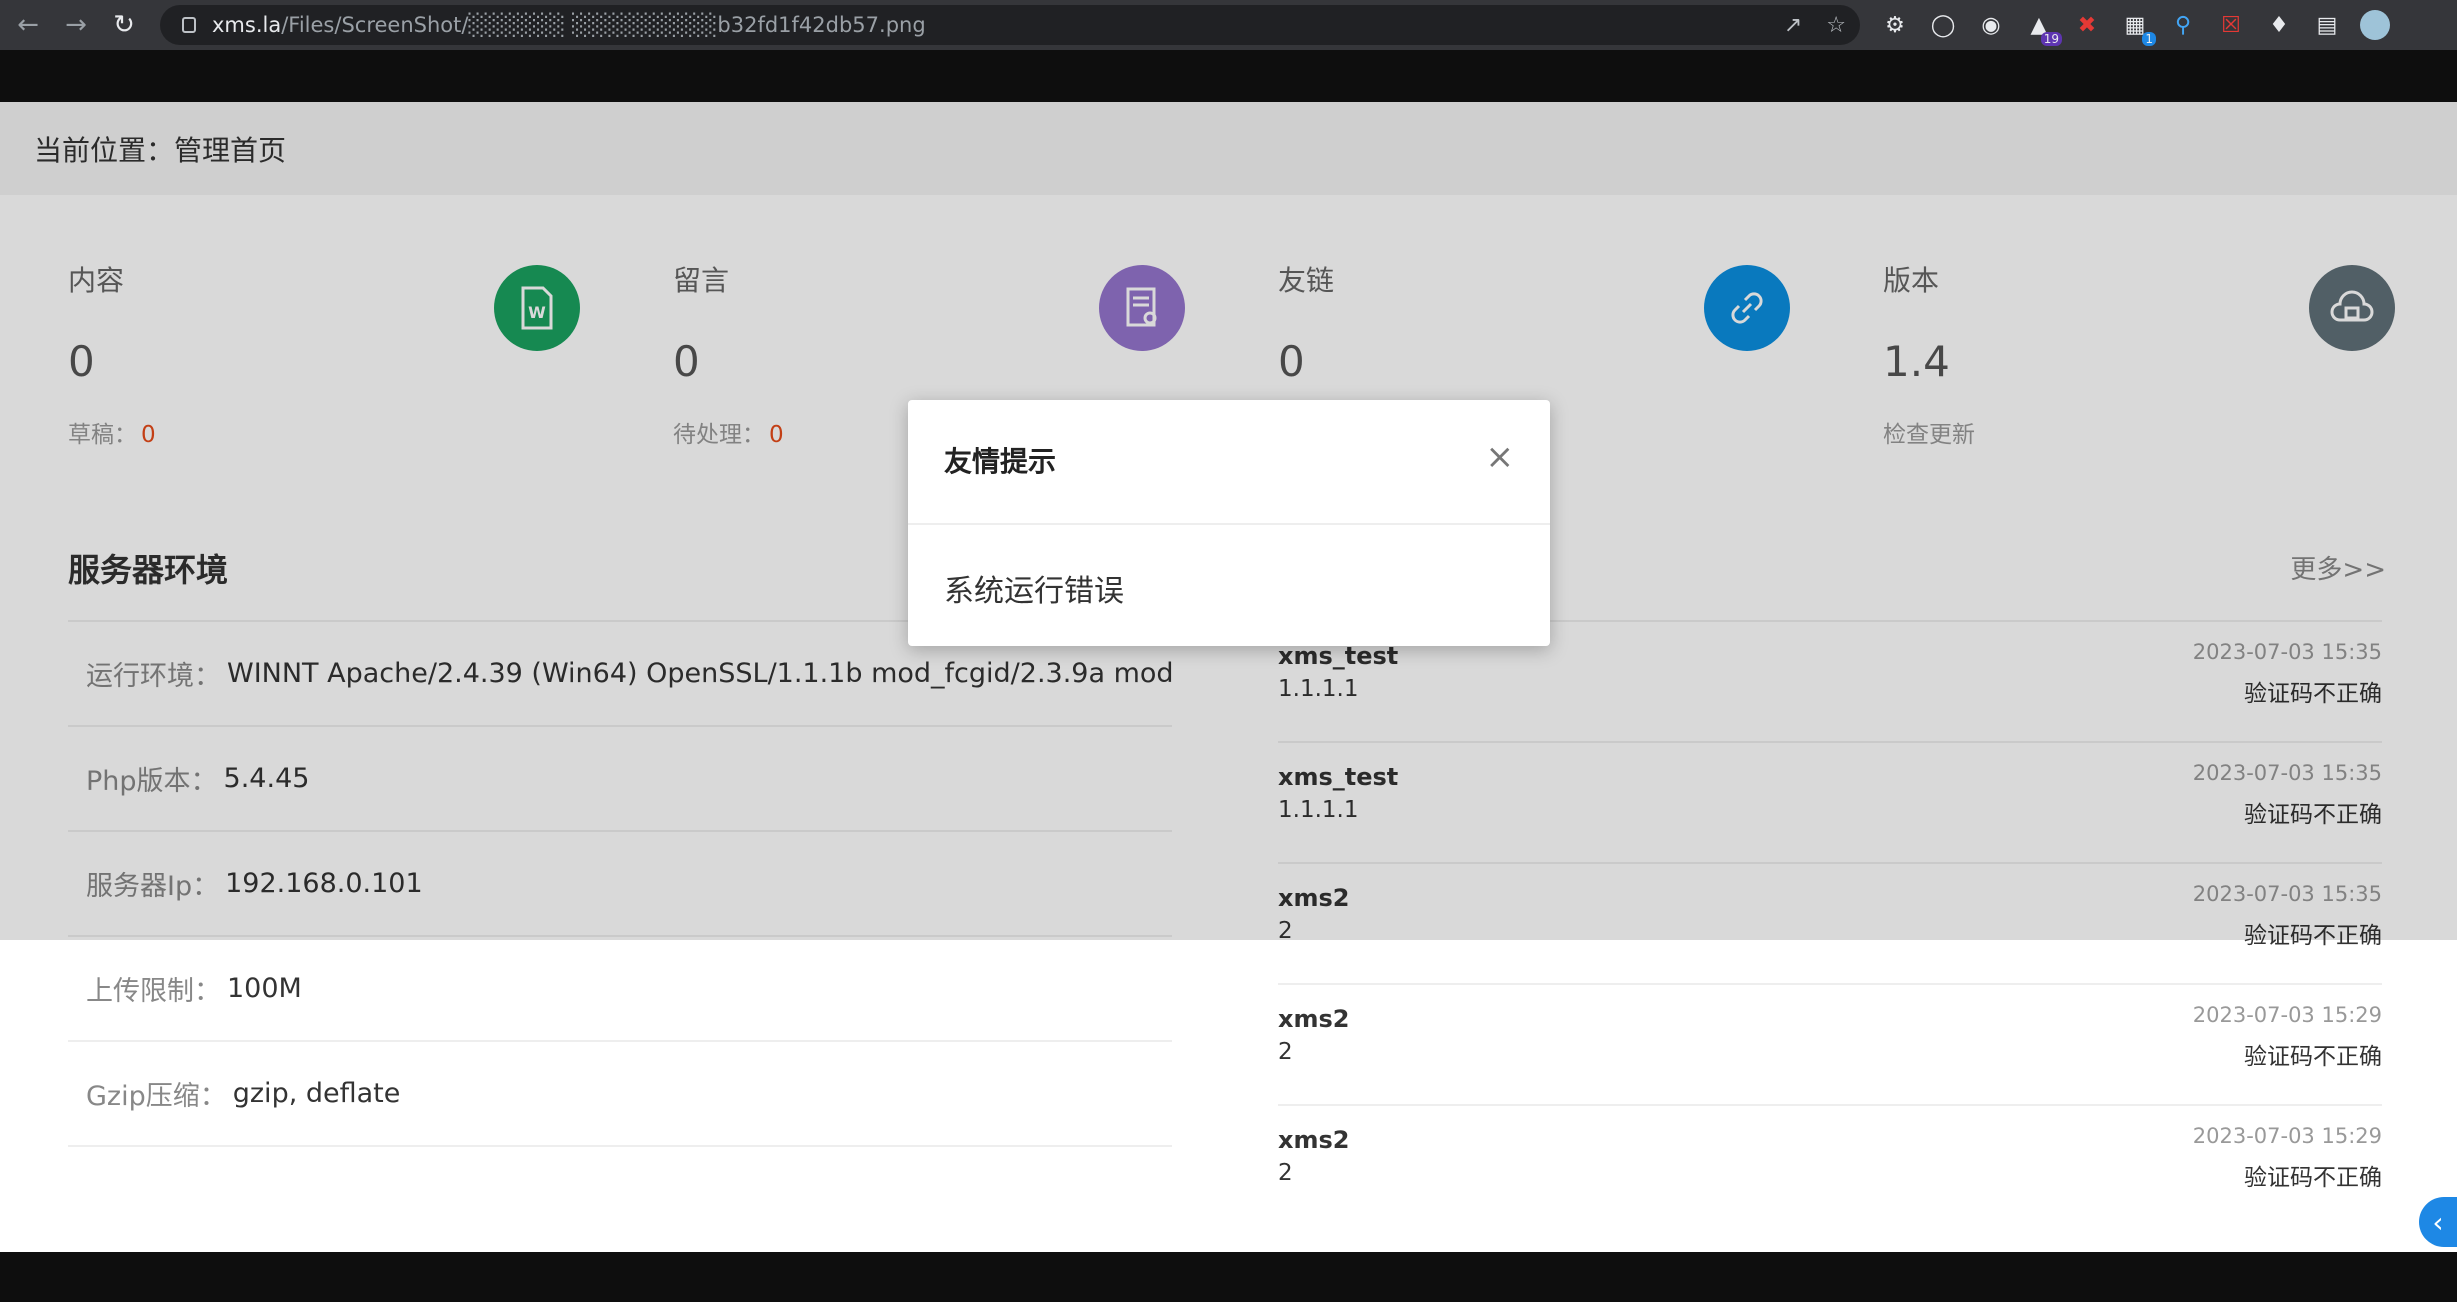 The width and height of the screenshot is (2457, 1302). What do you see at coordinates (1228, 1277) in the screenshot?
I see `bottom-bar` at bounding box center [1228, 1277].